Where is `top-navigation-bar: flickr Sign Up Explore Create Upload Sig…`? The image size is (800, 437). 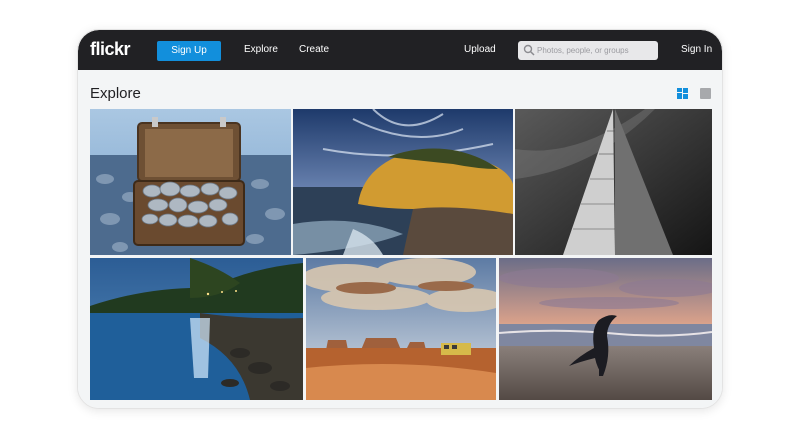
top-navigation-bar: flickr Sign Up Explore Create Upload Sig… is located at coordinates (400, 50).